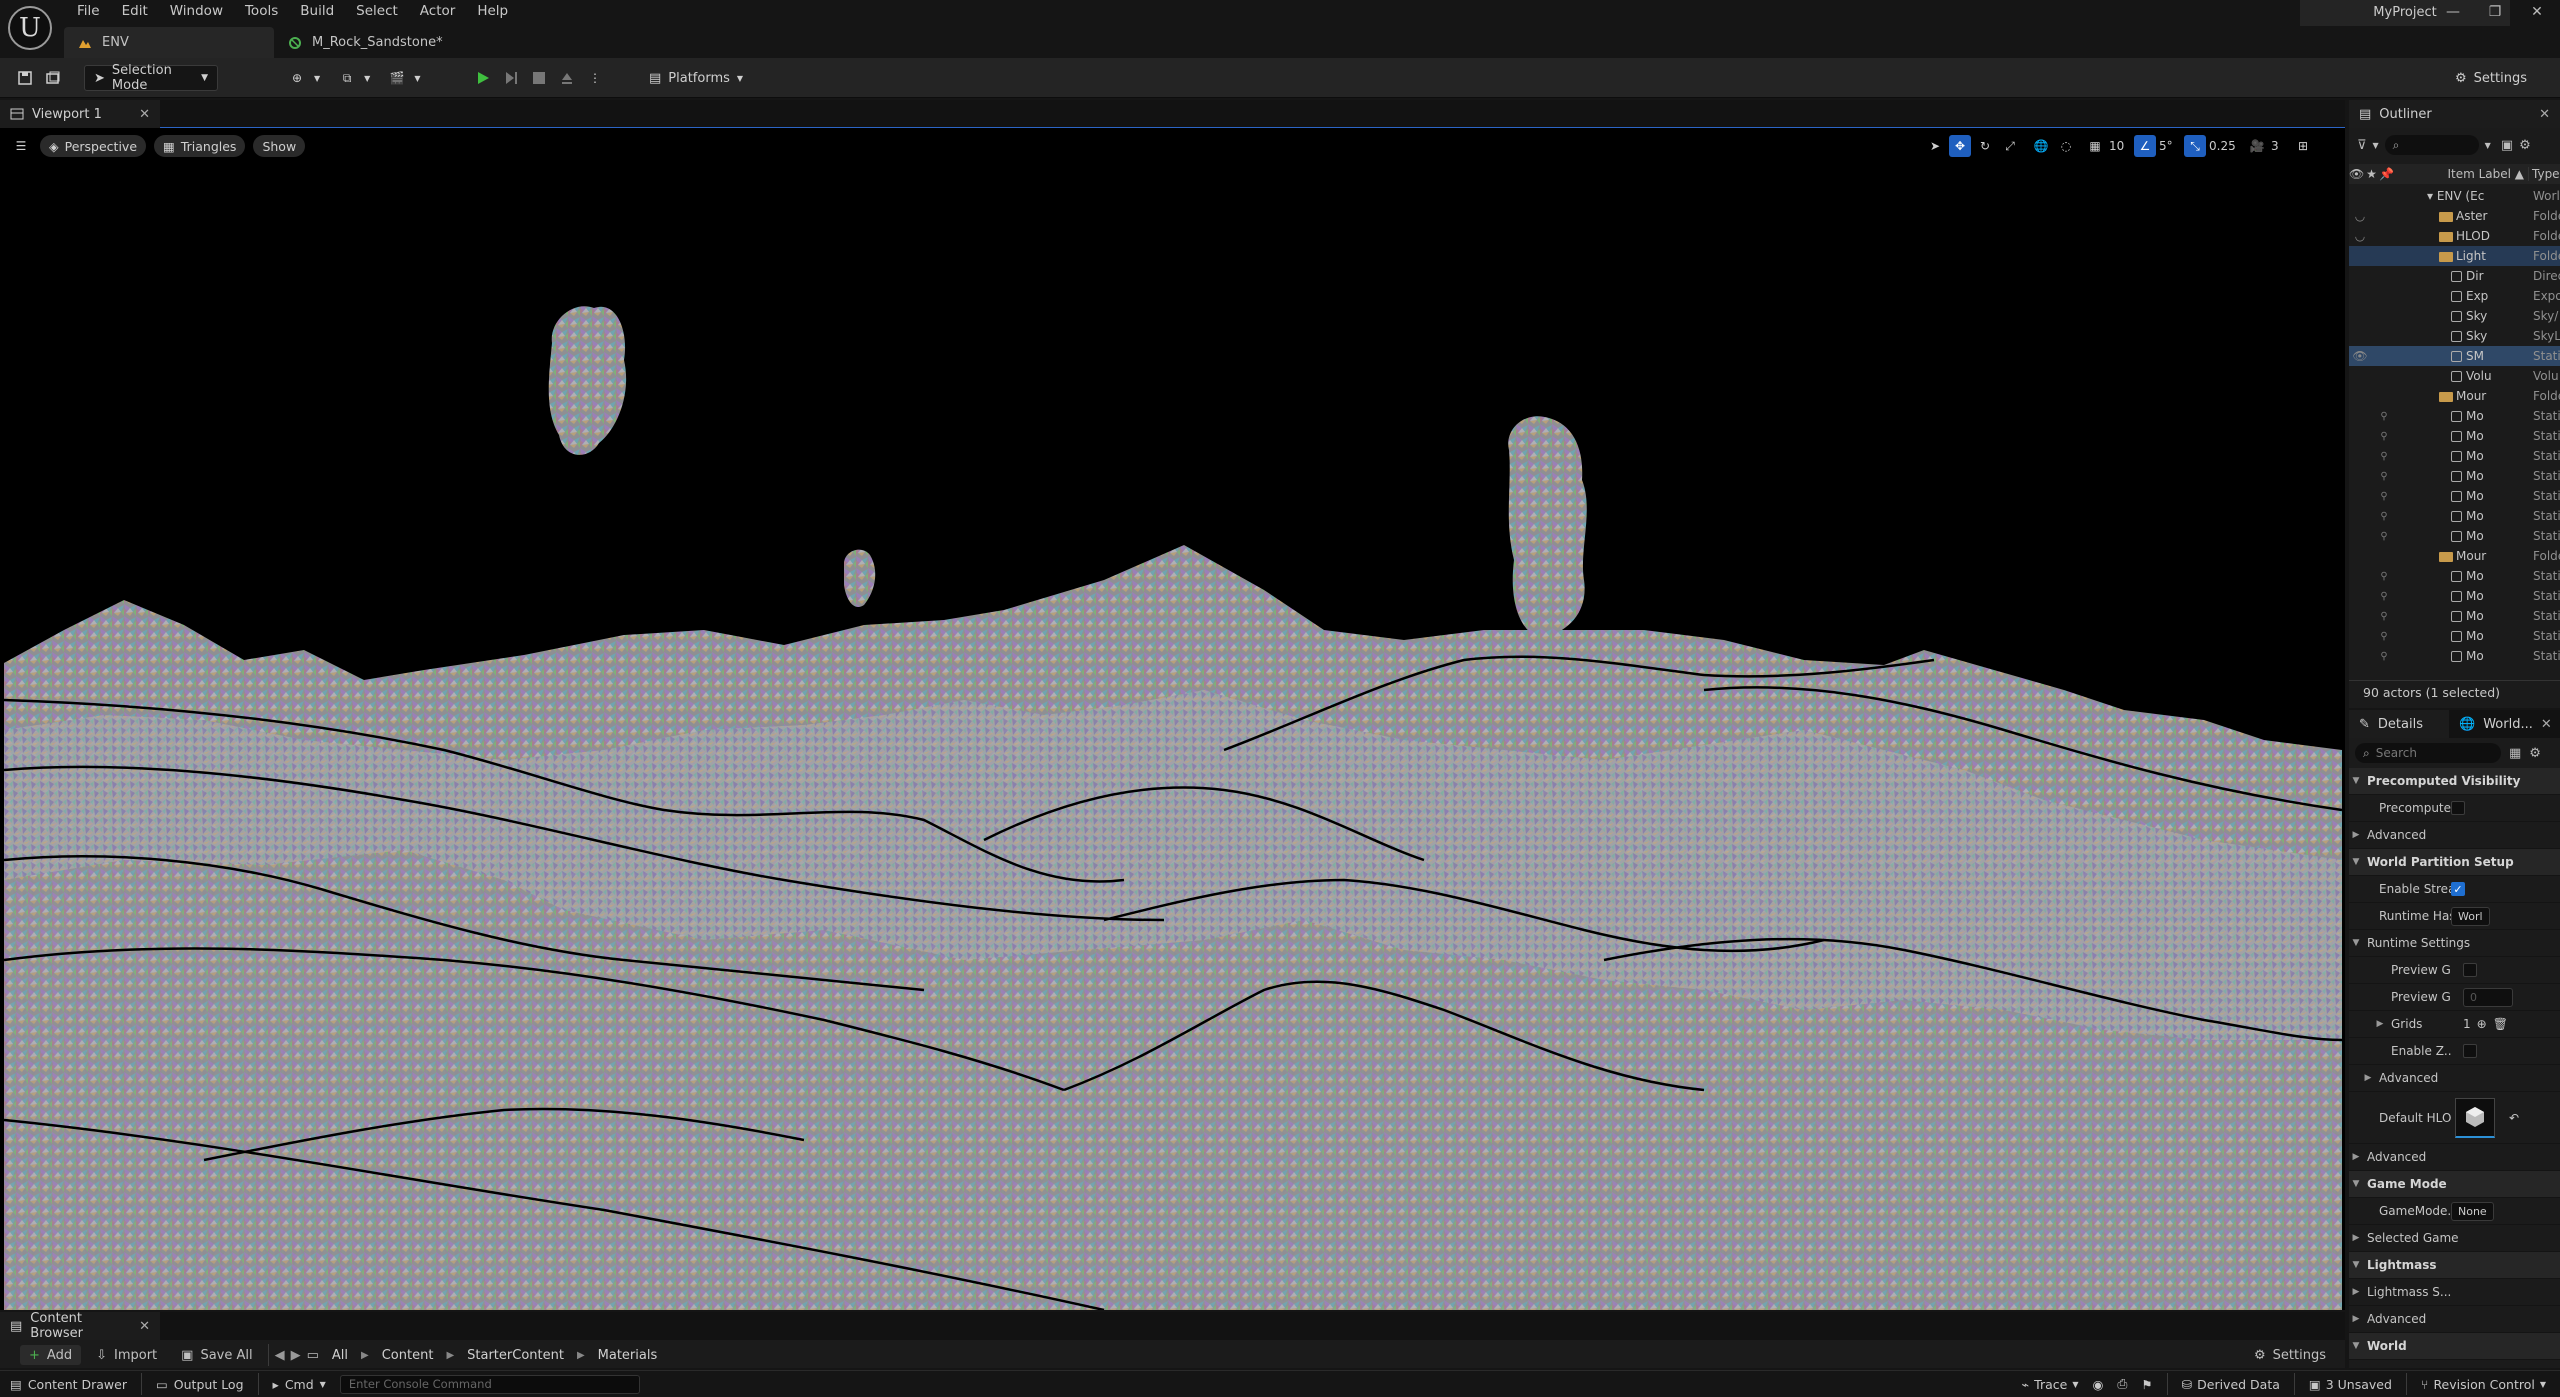 Image resolution: width=2560 pixels, height=1397 pixels. I want to click on details-property-row: Default HLO... ↶, so click(2454, 1118).